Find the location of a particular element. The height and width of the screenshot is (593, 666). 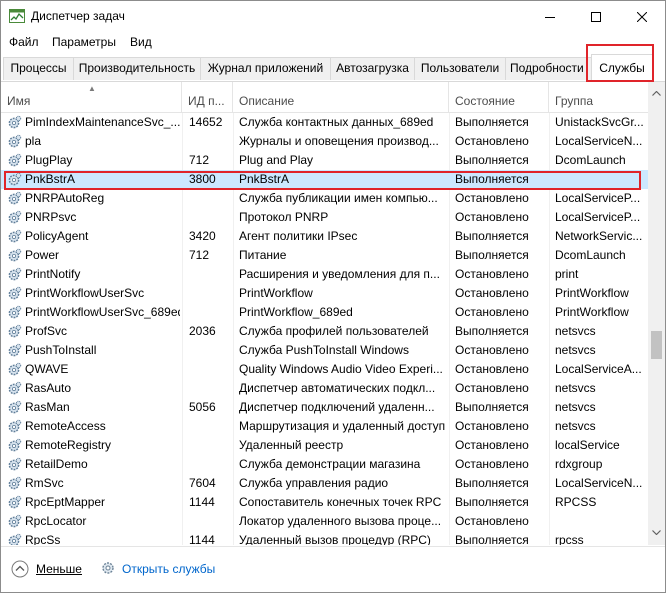

cell-pid: 2036 is located at coordinates (202, 331).